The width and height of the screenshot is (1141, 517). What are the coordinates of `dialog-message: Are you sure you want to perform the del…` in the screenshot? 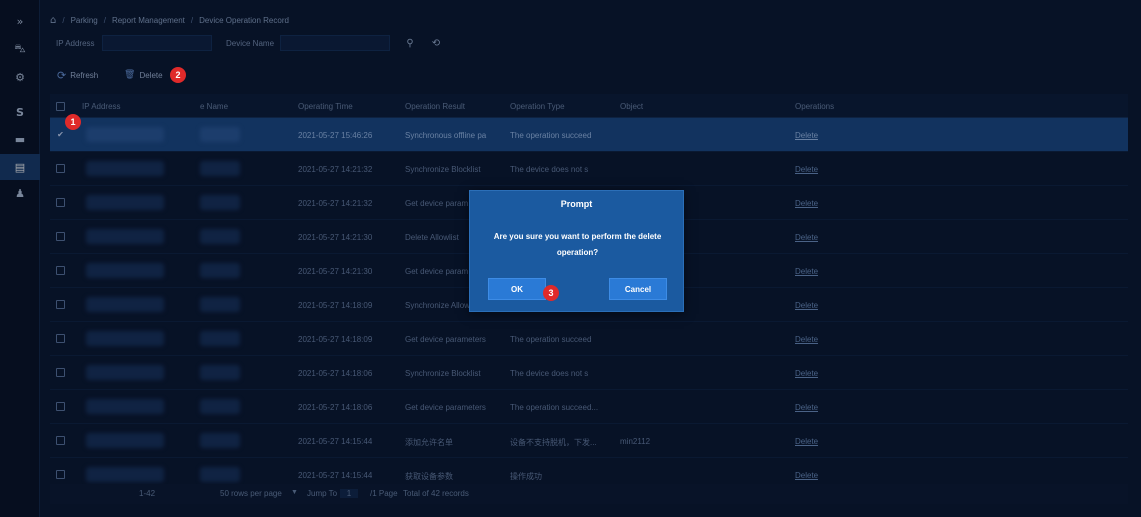 It's located at (577, 244).